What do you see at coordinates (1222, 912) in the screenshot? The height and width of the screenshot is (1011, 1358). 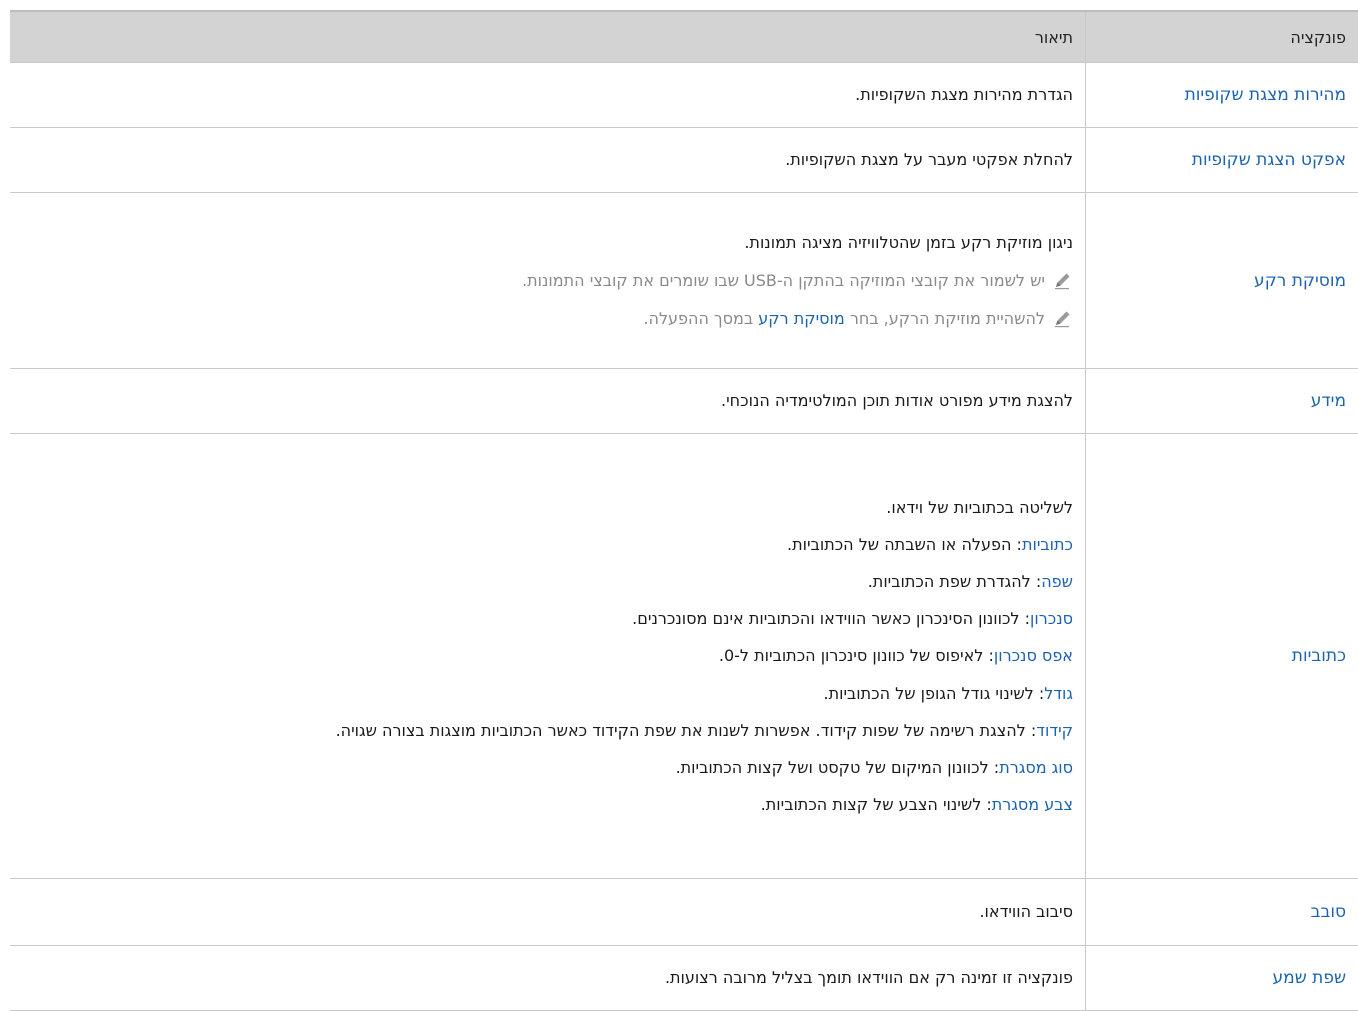 I see `function-name: סובב` at bounding box center [1222, 912].